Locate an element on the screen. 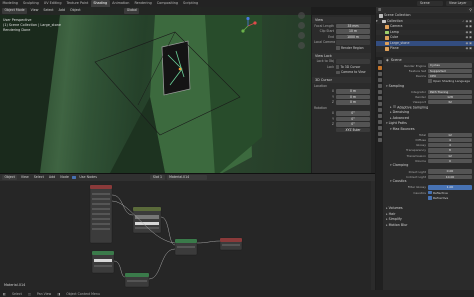  node-mode-dropdown: Object is located at coordinates (10, 177).